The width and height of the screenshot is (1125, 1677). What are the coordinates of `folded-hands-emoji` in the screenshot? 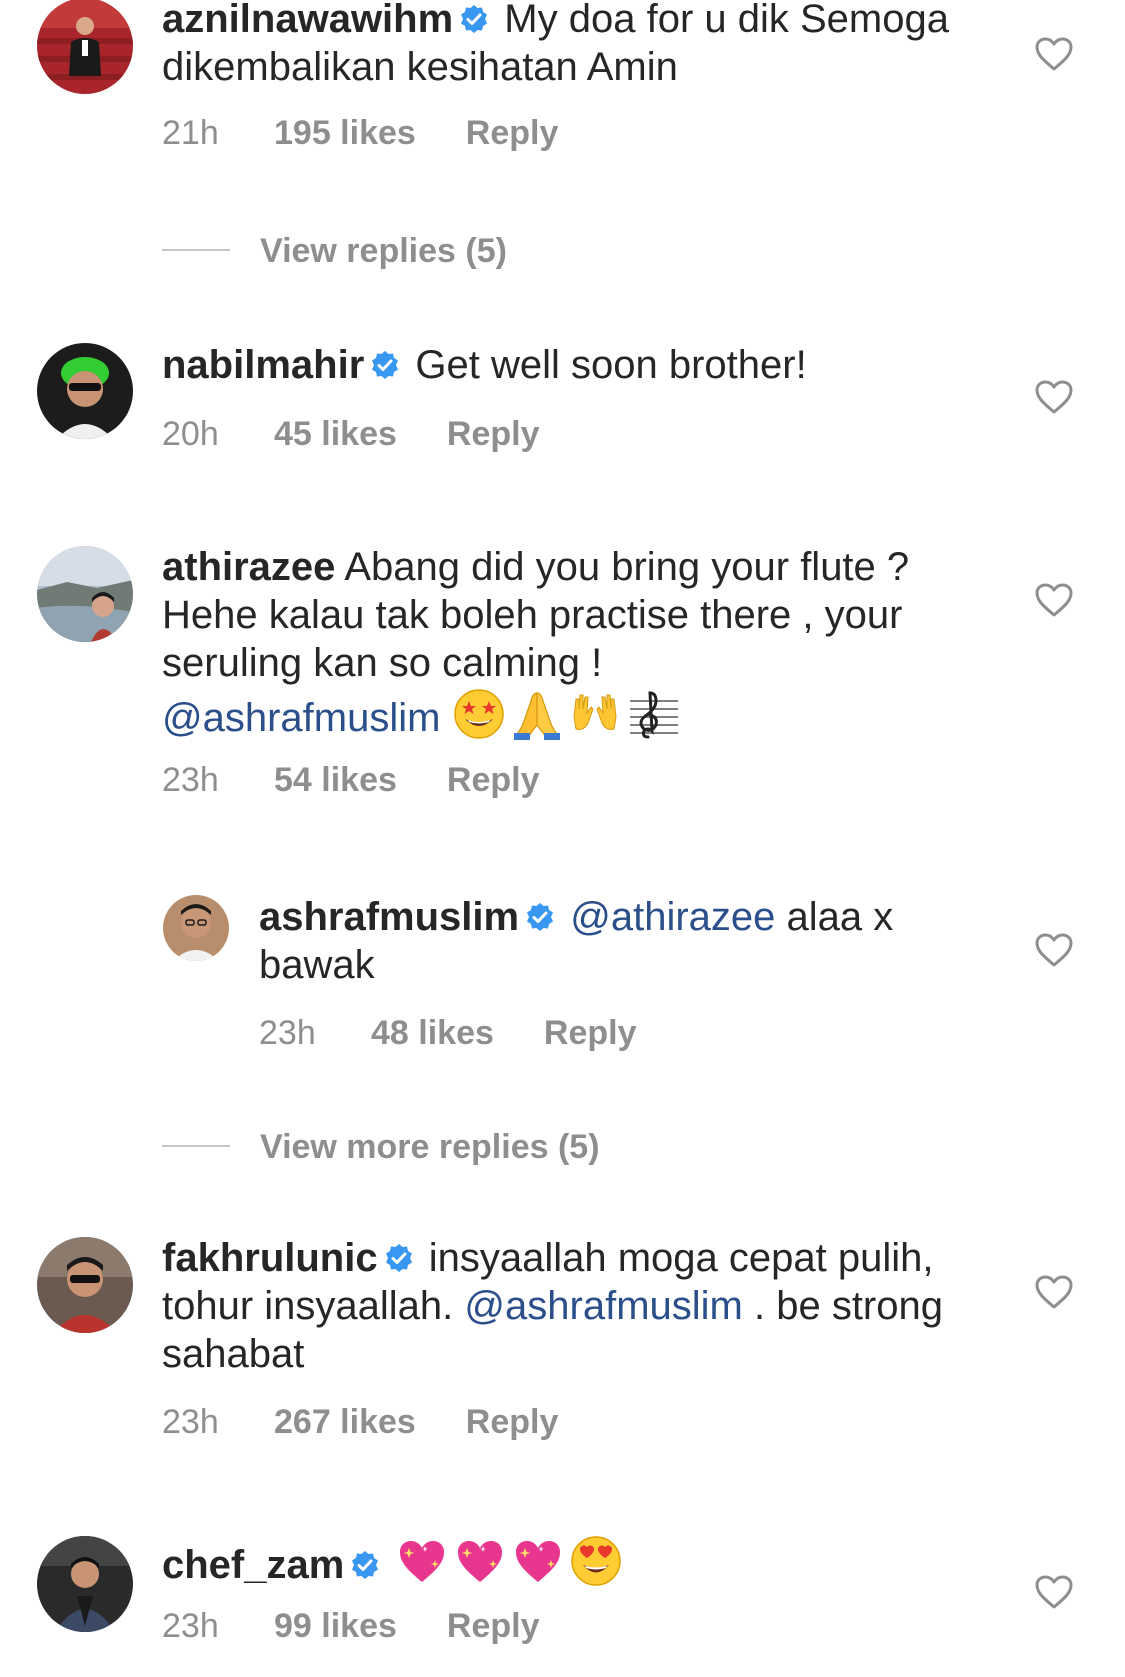 It's located at (537, 714).